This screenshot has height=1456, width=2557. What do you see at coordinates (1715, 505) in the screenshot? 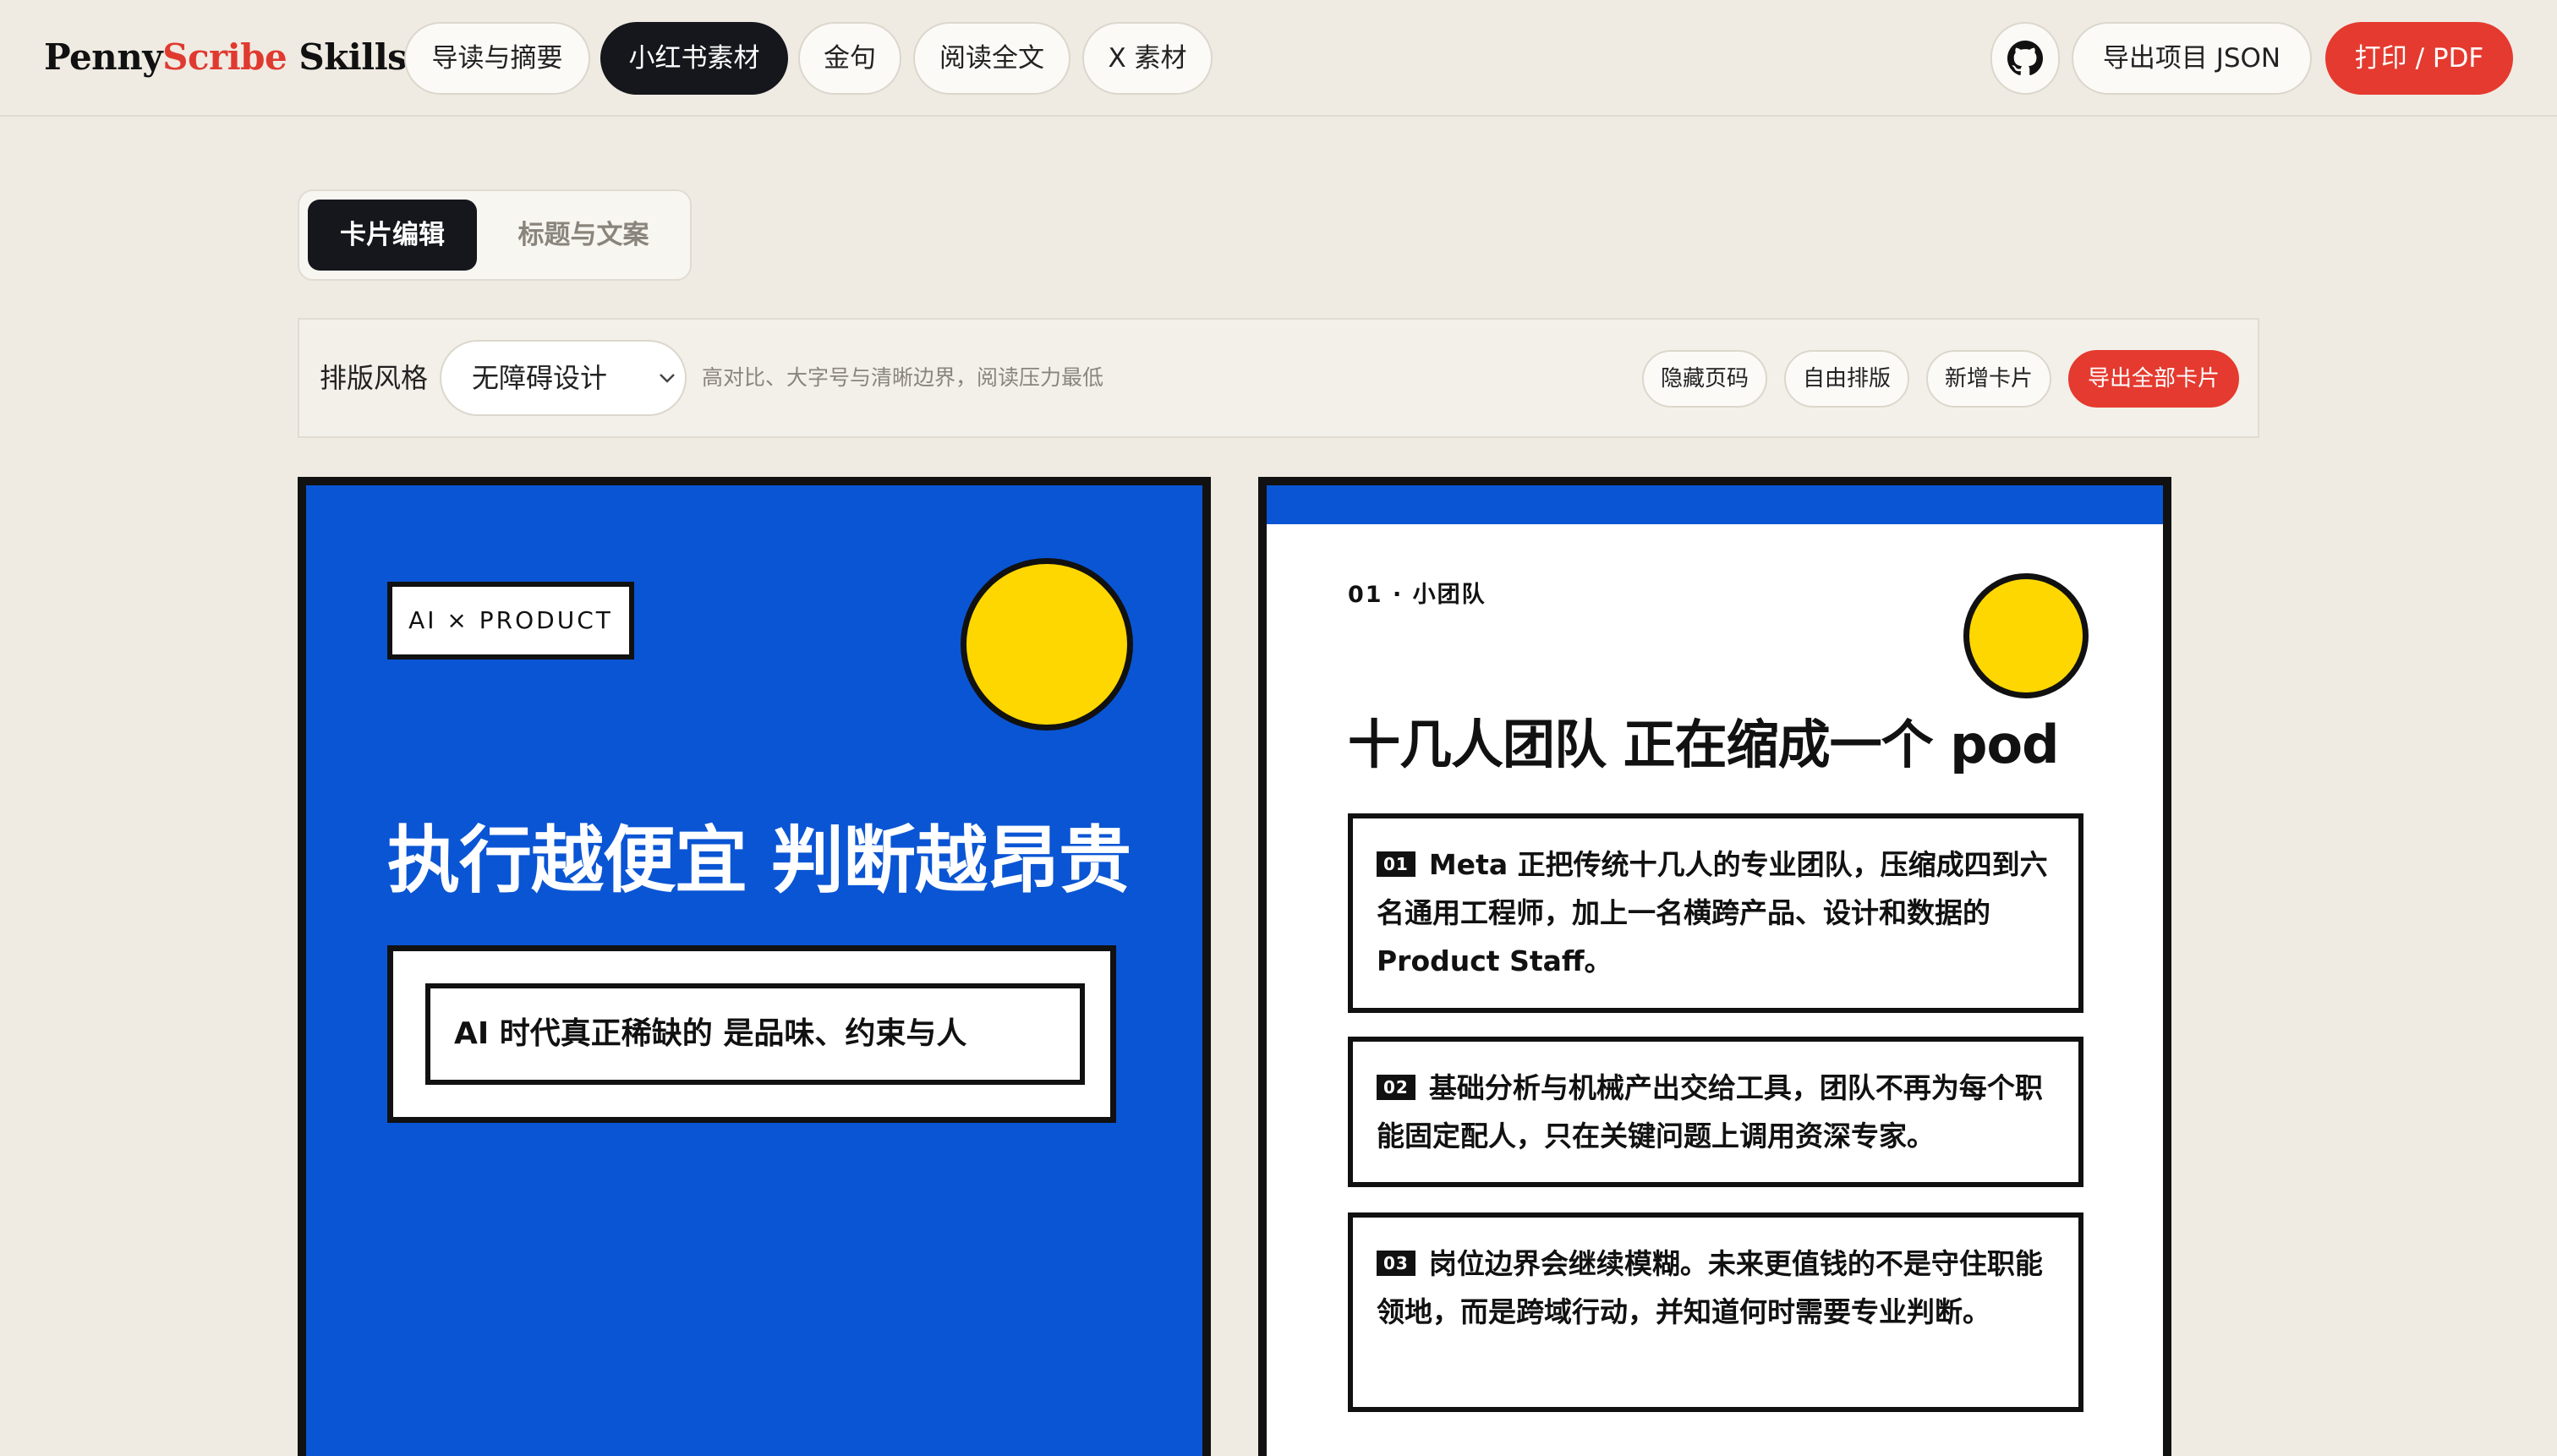
I see `card-top-bar` at bounding box center [1715, 505].